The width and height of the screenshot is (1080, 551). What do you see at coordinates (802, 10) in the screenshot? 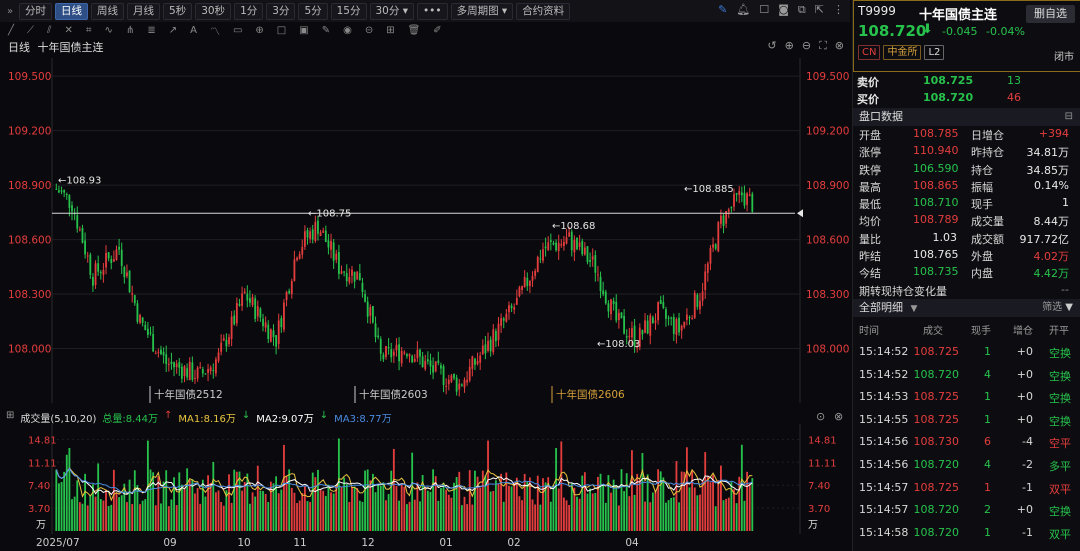
I see `copy-icon: ⧉` at bounding box center [802, 10].